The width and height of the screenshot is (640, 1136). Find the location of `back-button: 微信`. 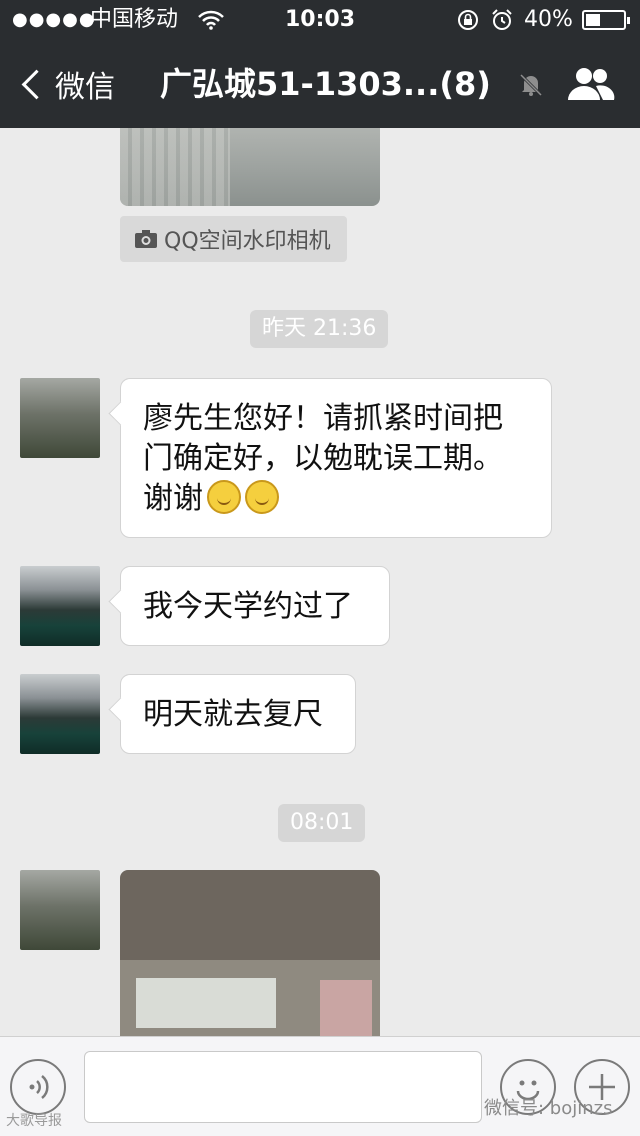

back-button: 微信 is located at coordinates (66, 84).